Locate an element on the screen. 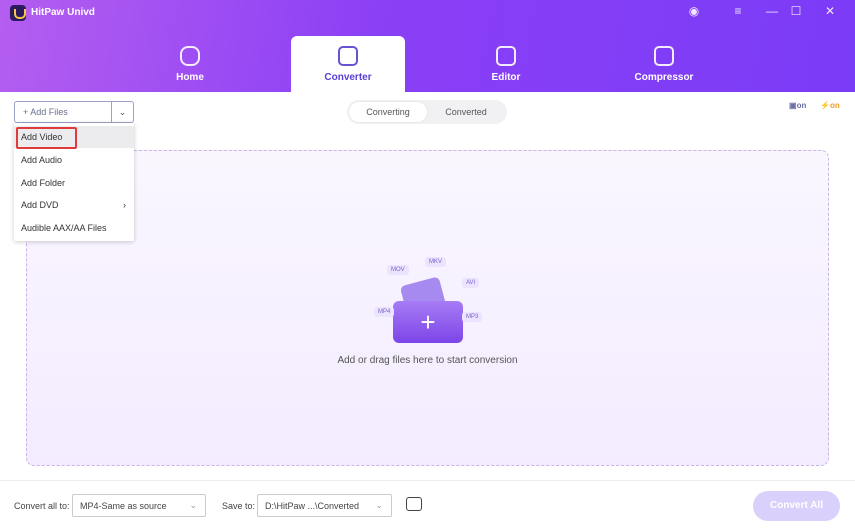  menu-item-add-folder: Add Folder is located at coordinates (74, 183).